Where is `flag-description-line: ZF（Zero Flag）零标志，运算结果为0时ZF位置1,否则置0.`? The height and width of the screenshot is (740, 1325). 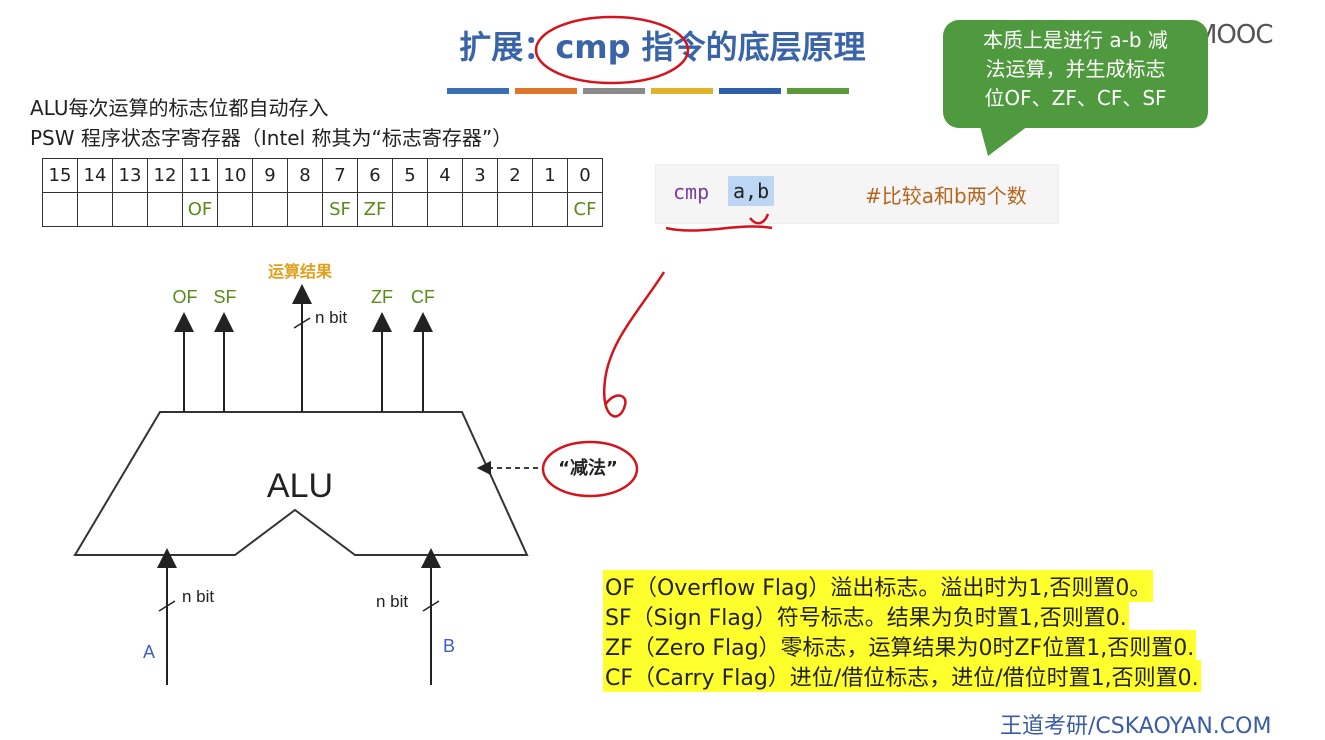 flag-description-line: ZF（Zero Flag）零标志，运算结果为0时ZF位置1,否则置0. is located at coordinates (900, 646).